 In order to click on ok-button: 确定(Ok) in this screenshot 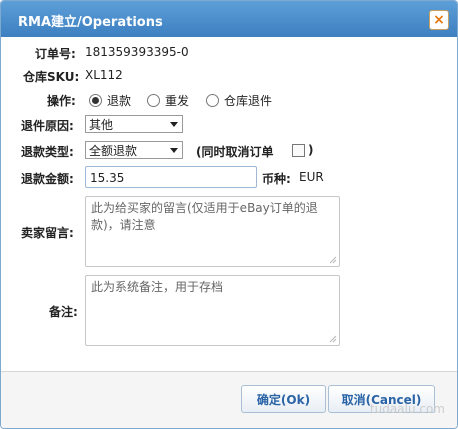, I will do `click(283, 399)`.